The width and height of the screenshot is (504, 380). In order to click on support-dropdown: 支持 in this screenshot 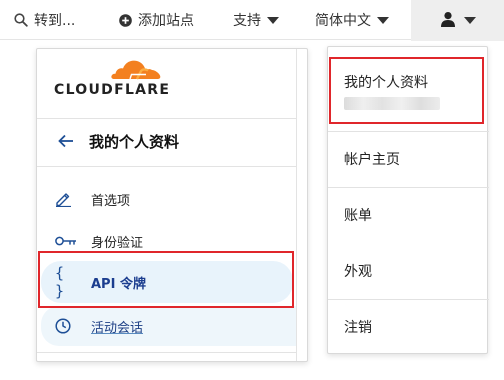, I will do `click(256, 20)`.